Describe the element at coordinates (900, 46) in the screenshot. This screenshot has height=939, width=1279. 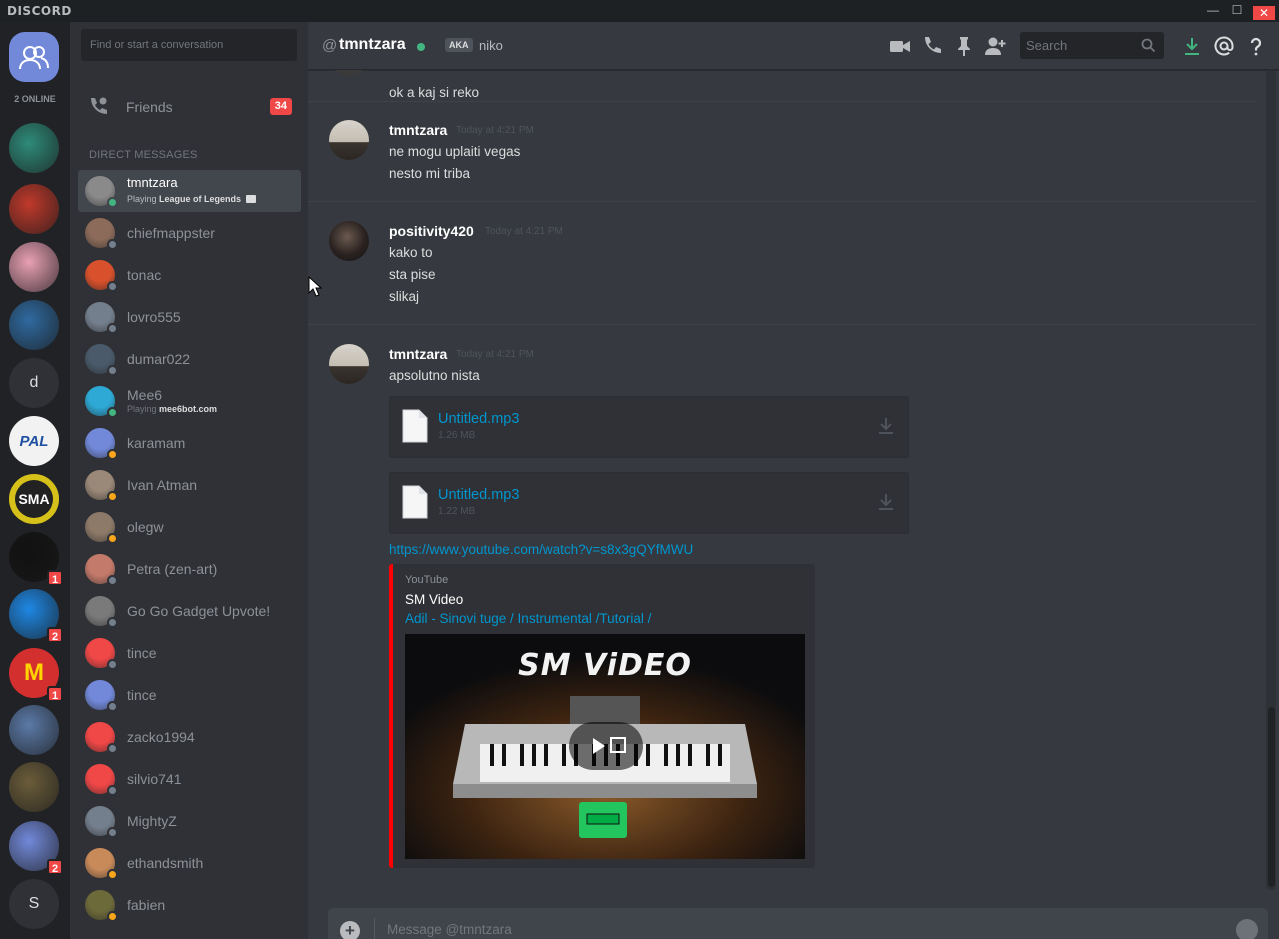
I see `video-call-icon` at that location.